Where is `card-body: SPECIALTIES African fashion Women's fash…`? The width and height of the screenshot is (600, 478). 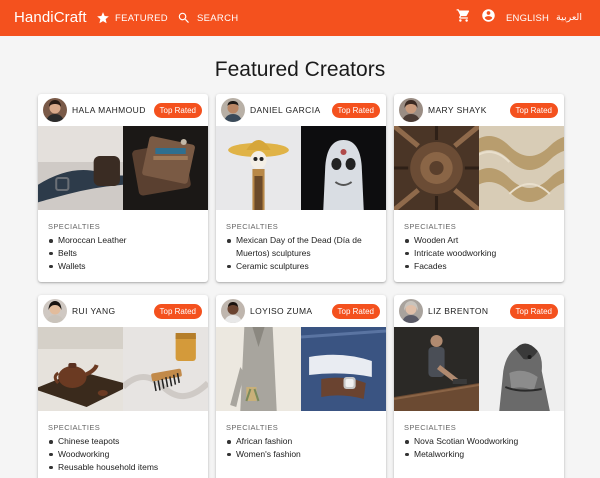 card-body: SPECIALTIES African fashion Women's fash… is located at coordinates (301, 436).